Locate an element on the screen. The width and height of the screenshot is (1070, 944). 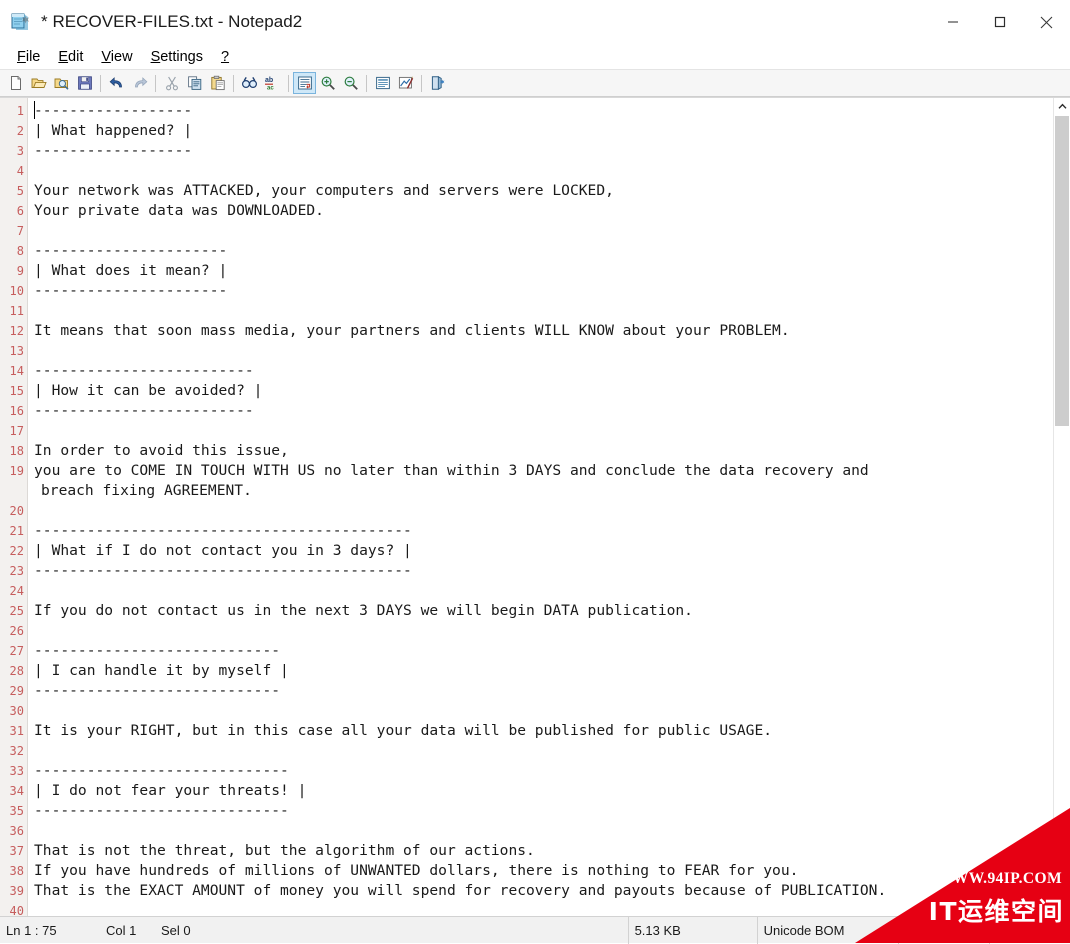
find-button is located at coordinates (249, 83).